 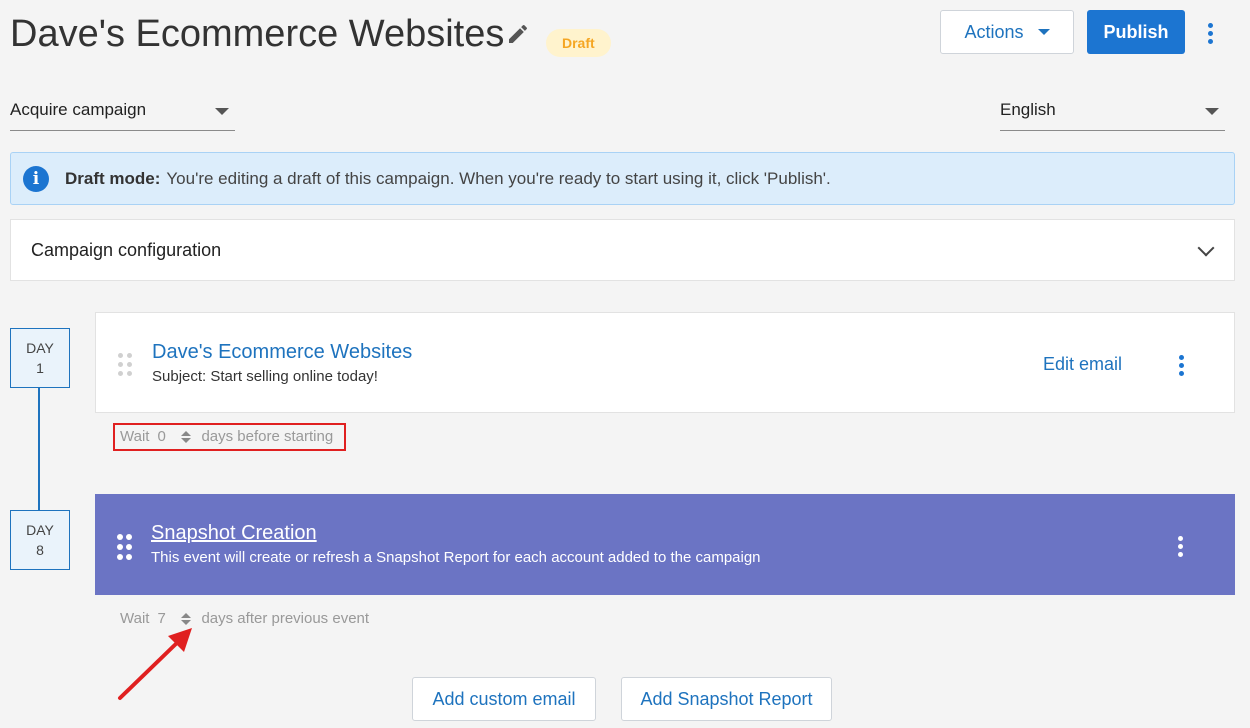 What do you see at coordinates (39, 449) in the screenshot?
I see `timeline-connector` at bounding box center [39, 449].